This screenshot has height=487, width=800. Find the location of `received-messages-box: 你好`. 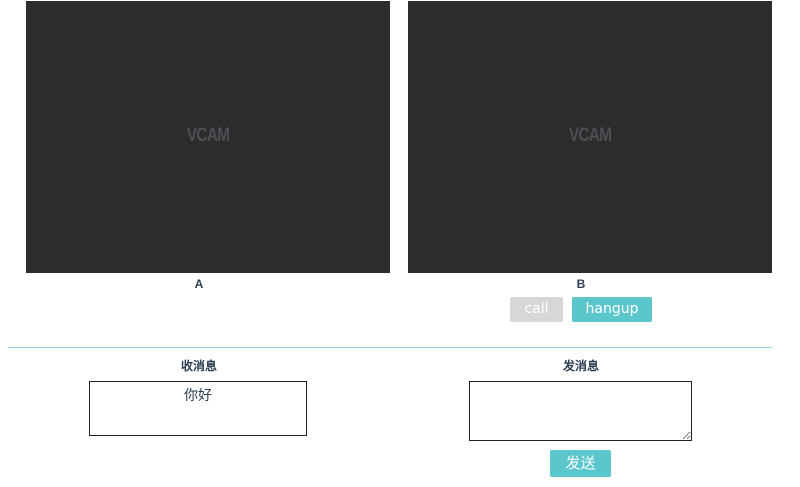

received-messages-box: 你好 is located at coordinates (198, 408).